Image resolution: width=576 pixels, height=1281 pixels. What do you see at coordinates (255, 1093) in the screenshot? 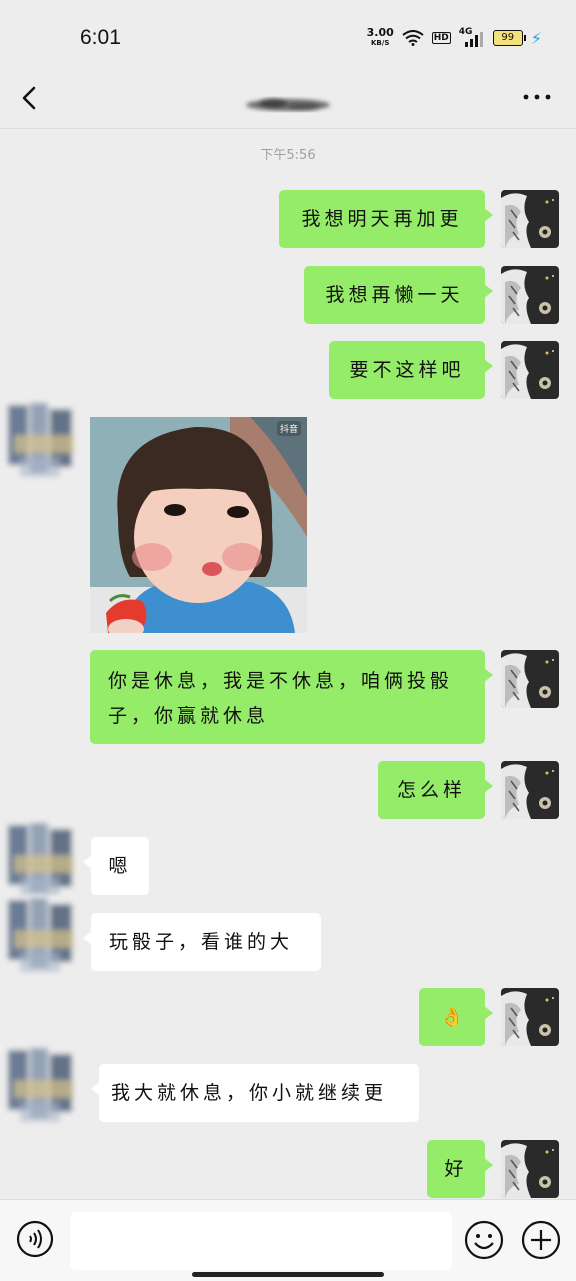
I see `message-bubble-incoming: 我大就休息，你小就继续更` at bounding box center [255, 1093].